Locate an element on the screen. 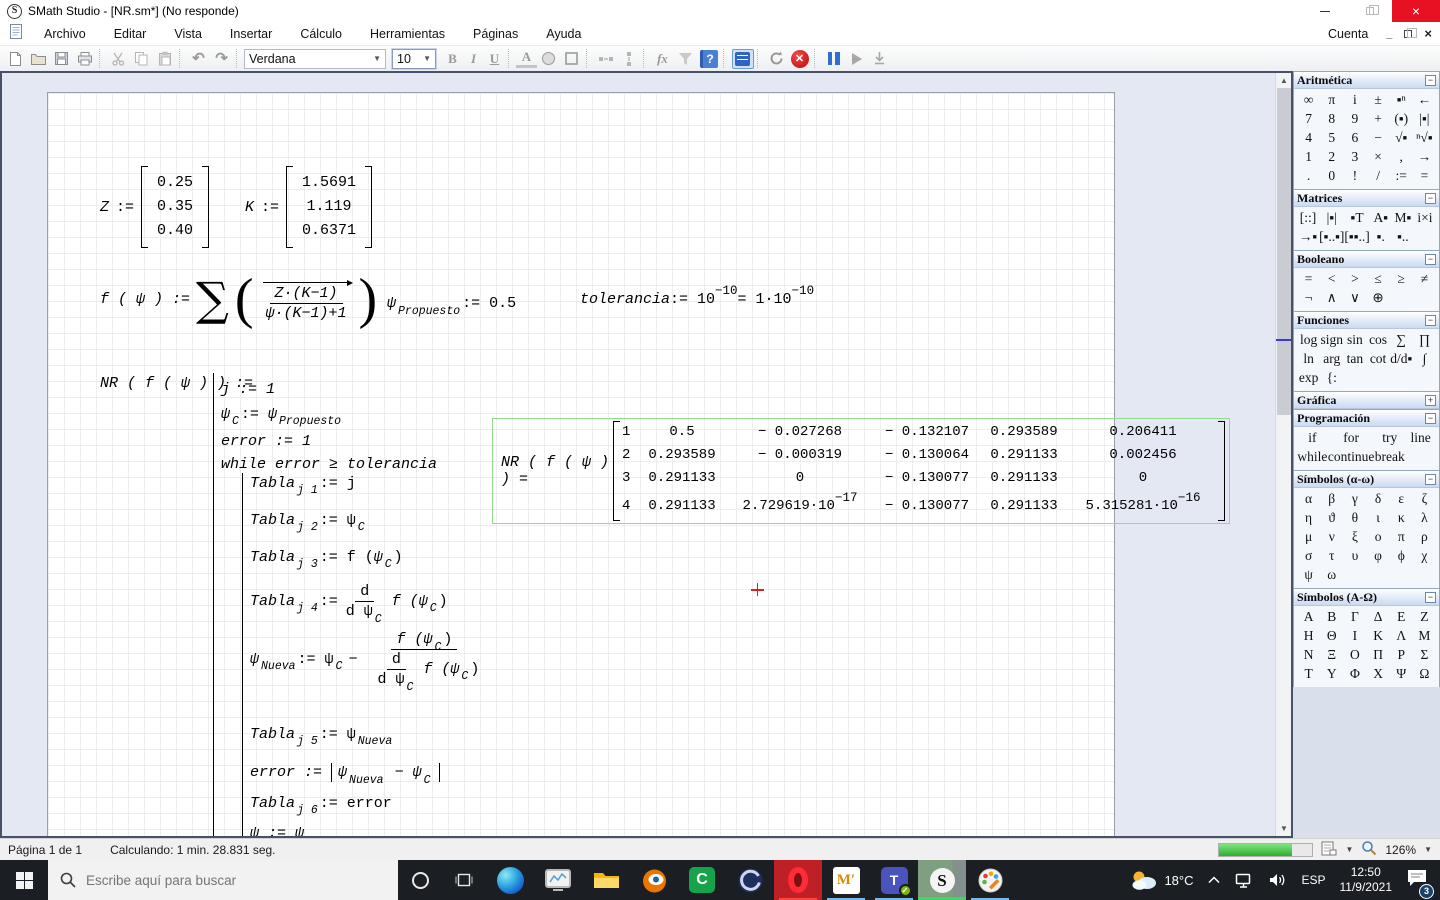  font-color-button: A is located at coordinates (526, 58).